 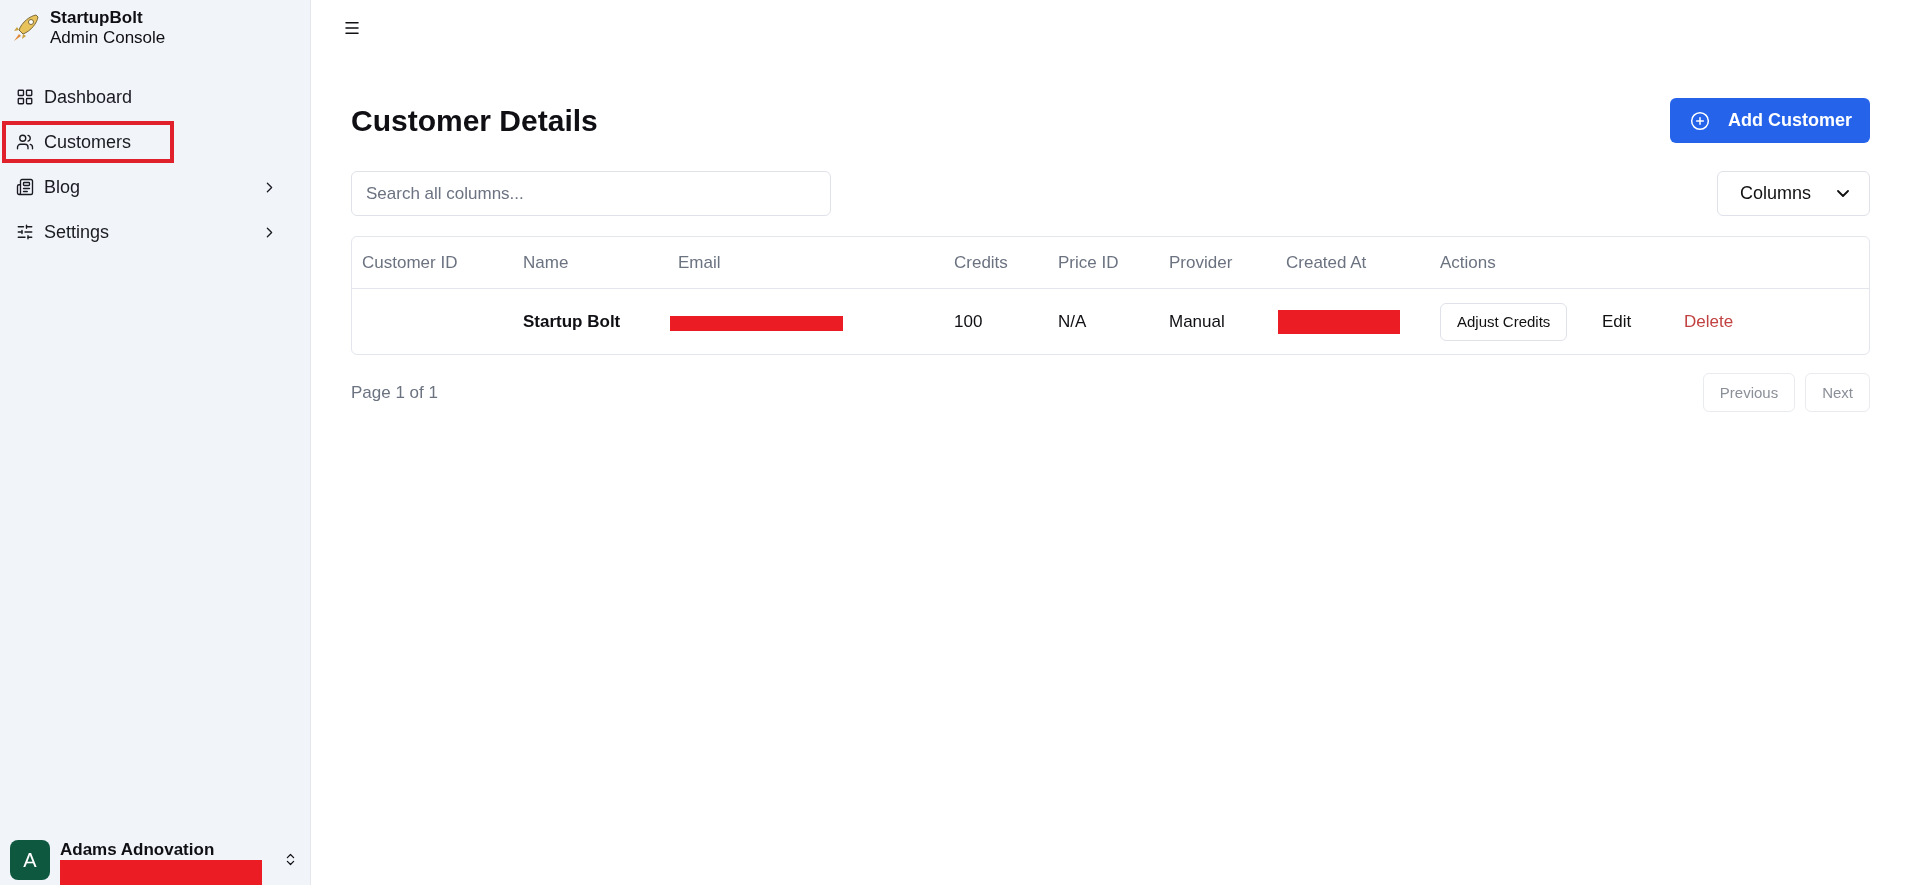 What do you see at coordinates (1617, 321) in the screenshot?
I see `edit-button: Edit` at bounding box center [1617, 321].